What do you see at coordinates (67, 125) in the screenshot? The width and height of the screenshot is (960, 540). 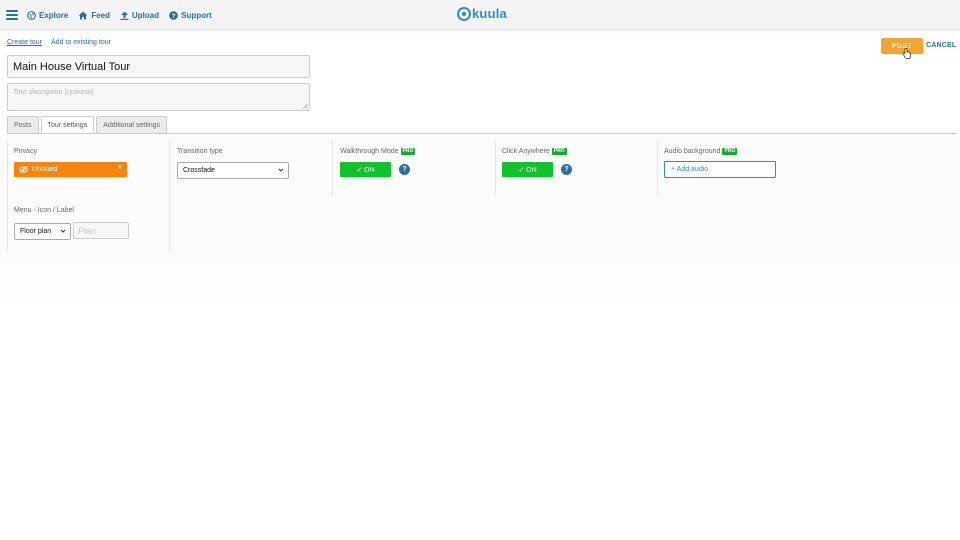 I see `tab-tour-settings: Tour settings` at bounding box center [67, 125].